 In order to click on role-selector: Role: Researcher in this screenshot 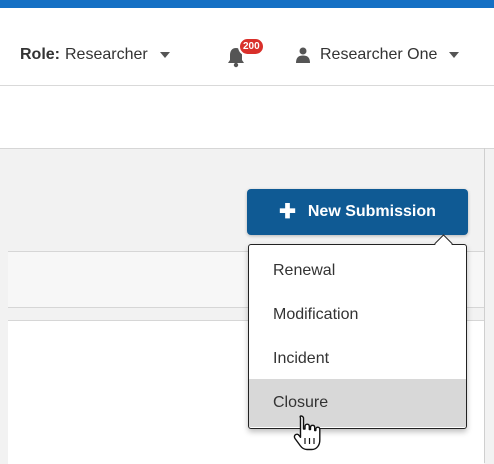, I will do `click(95, 55)`.